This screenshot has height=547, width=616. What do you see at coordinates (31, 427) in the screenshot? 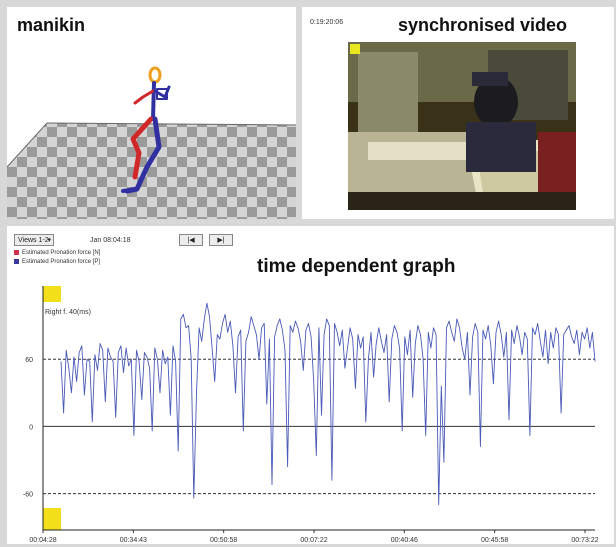
I see `y-tick-label: 0` at bounding box center [31, 427].